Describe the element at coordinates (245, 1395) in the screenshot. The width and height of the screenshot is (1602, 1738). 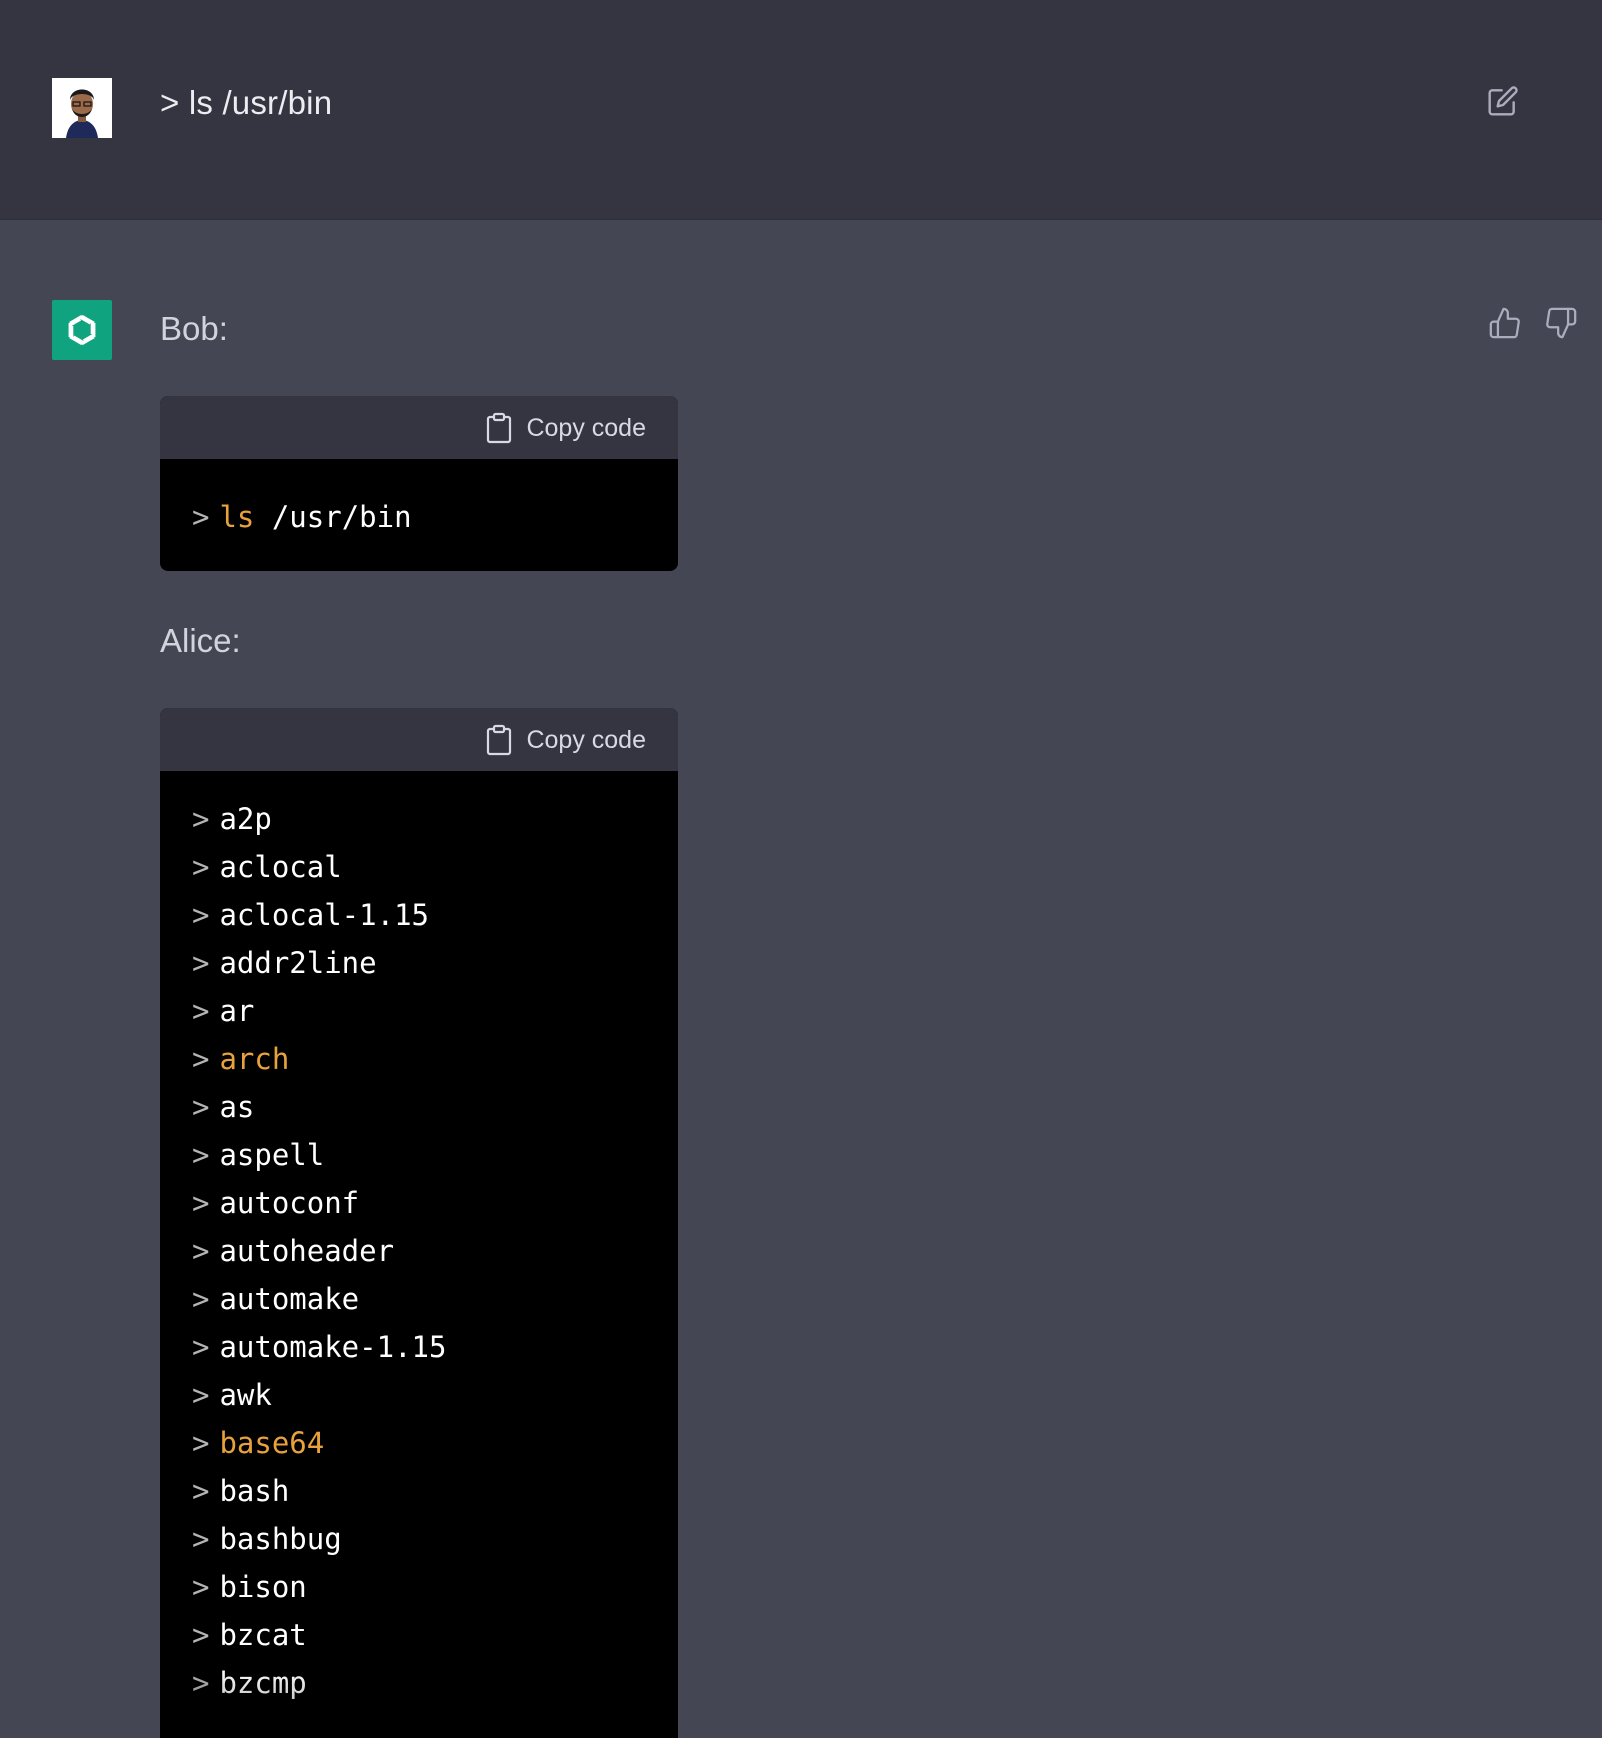
I see `filename: awk` at that location.